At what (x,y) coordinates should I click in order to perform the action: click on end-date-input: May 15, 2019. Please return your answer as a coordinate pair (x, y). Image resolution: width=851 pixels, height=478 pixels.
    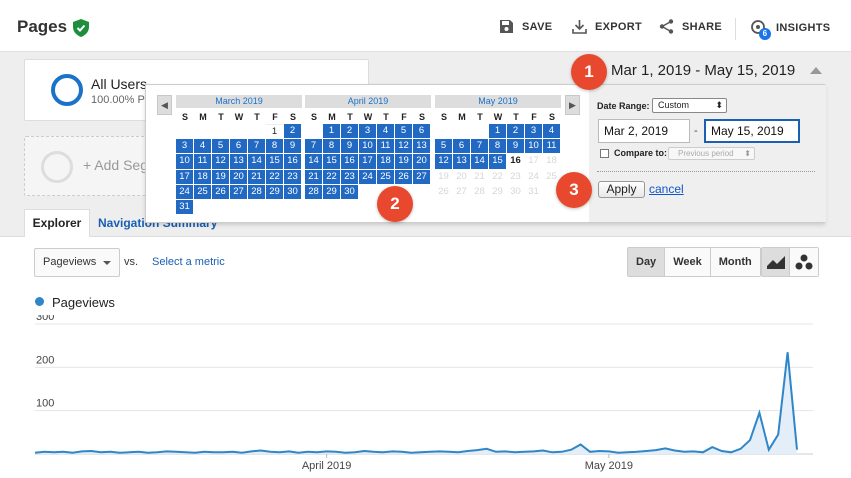
    Looking at the image, I should click on (752, 131).